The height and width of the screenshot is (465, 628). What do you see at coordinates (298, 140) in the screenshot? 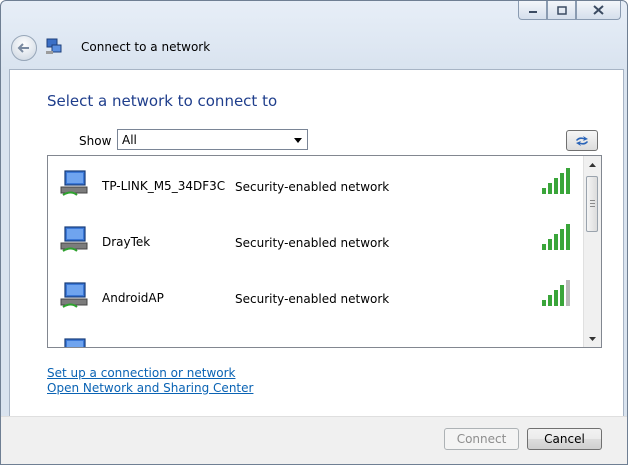
I see `chevron-down-icon` at bounding box center [298, 140].